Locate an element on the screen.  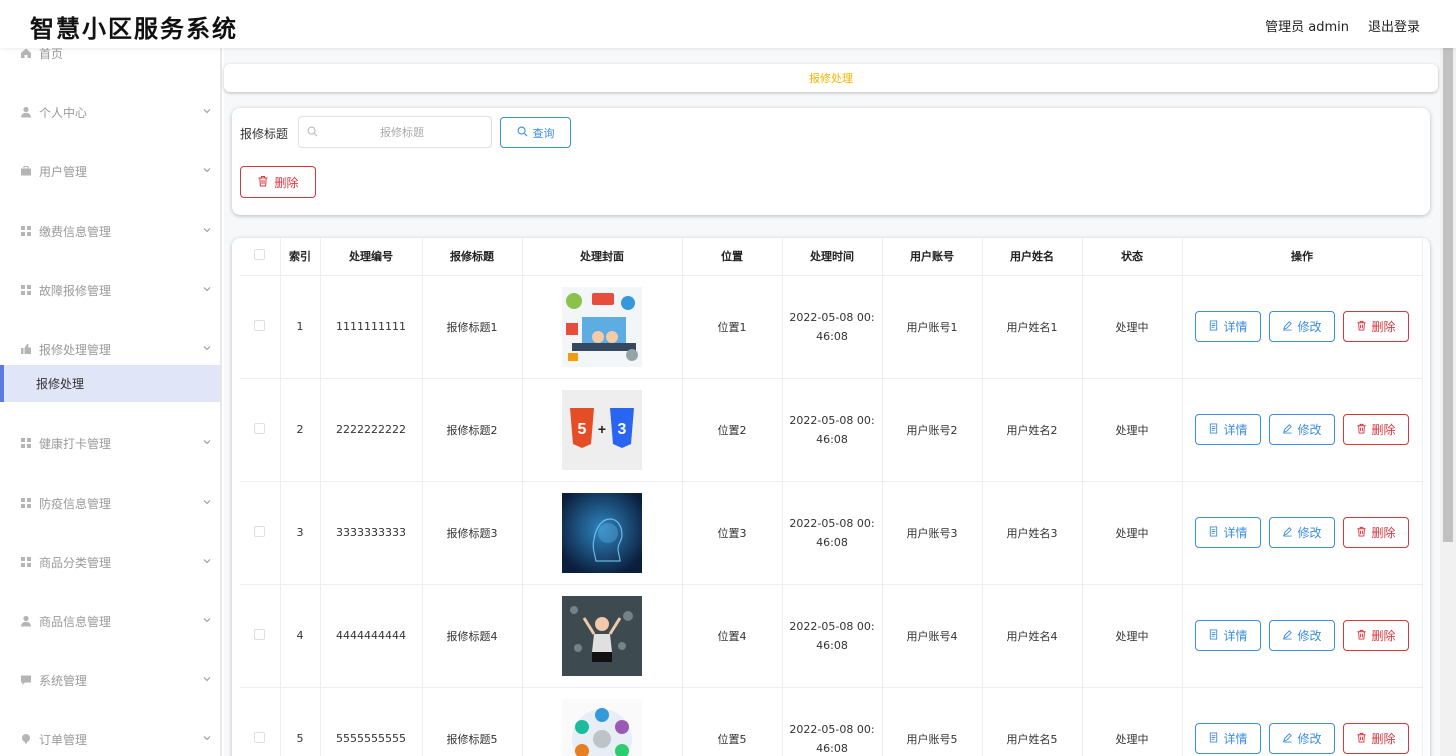
page-scrollbar is located at coordinates (1448, 402).